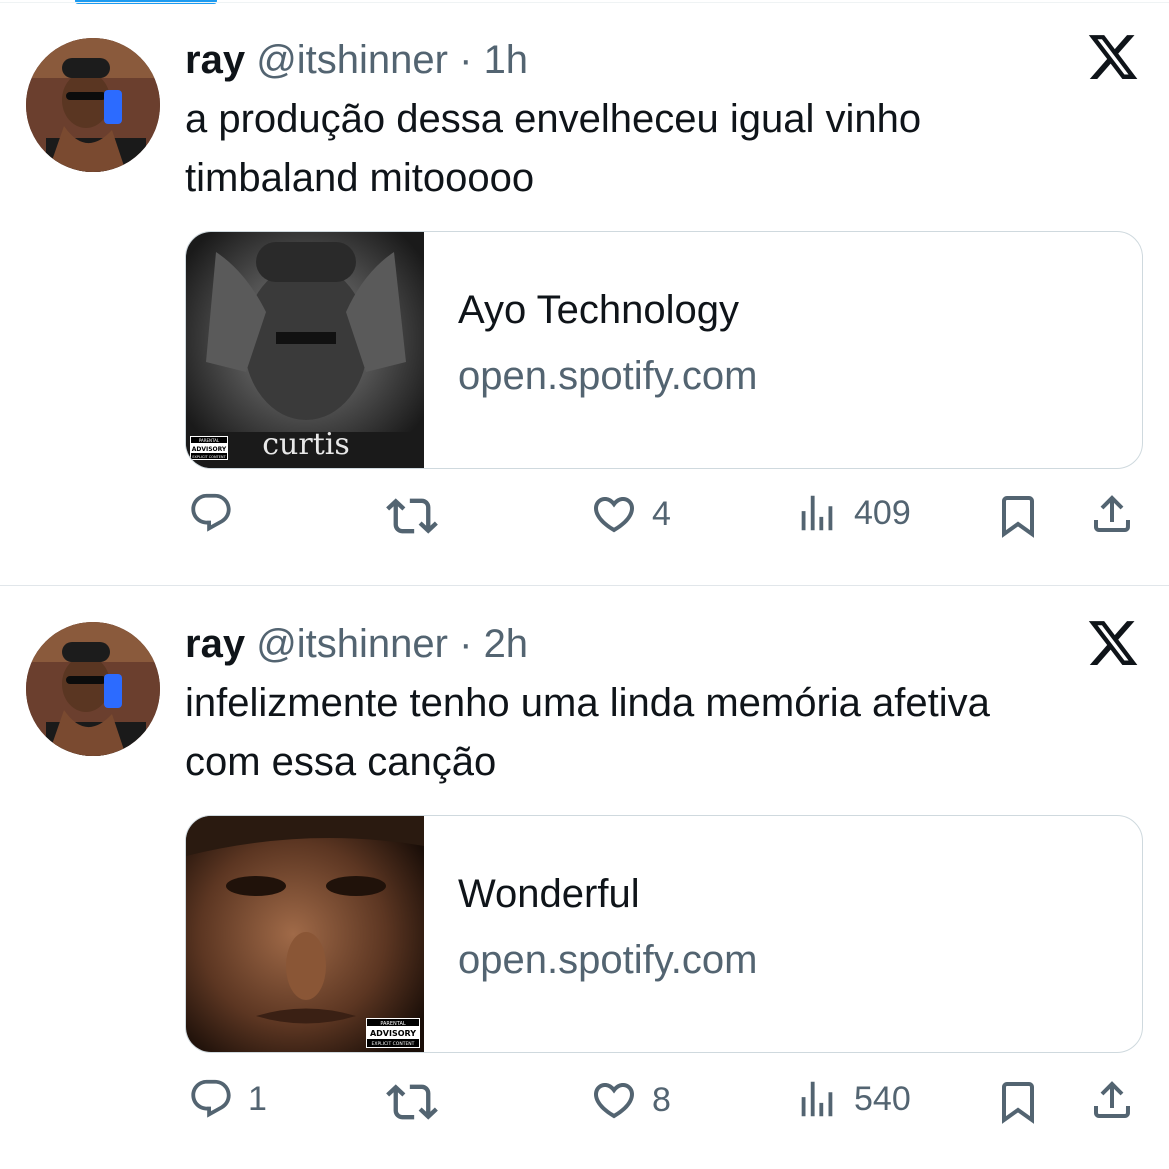  Describe the element at coordinates (852, 1099) in the screenshot. I see `views-button: 540` at that location.